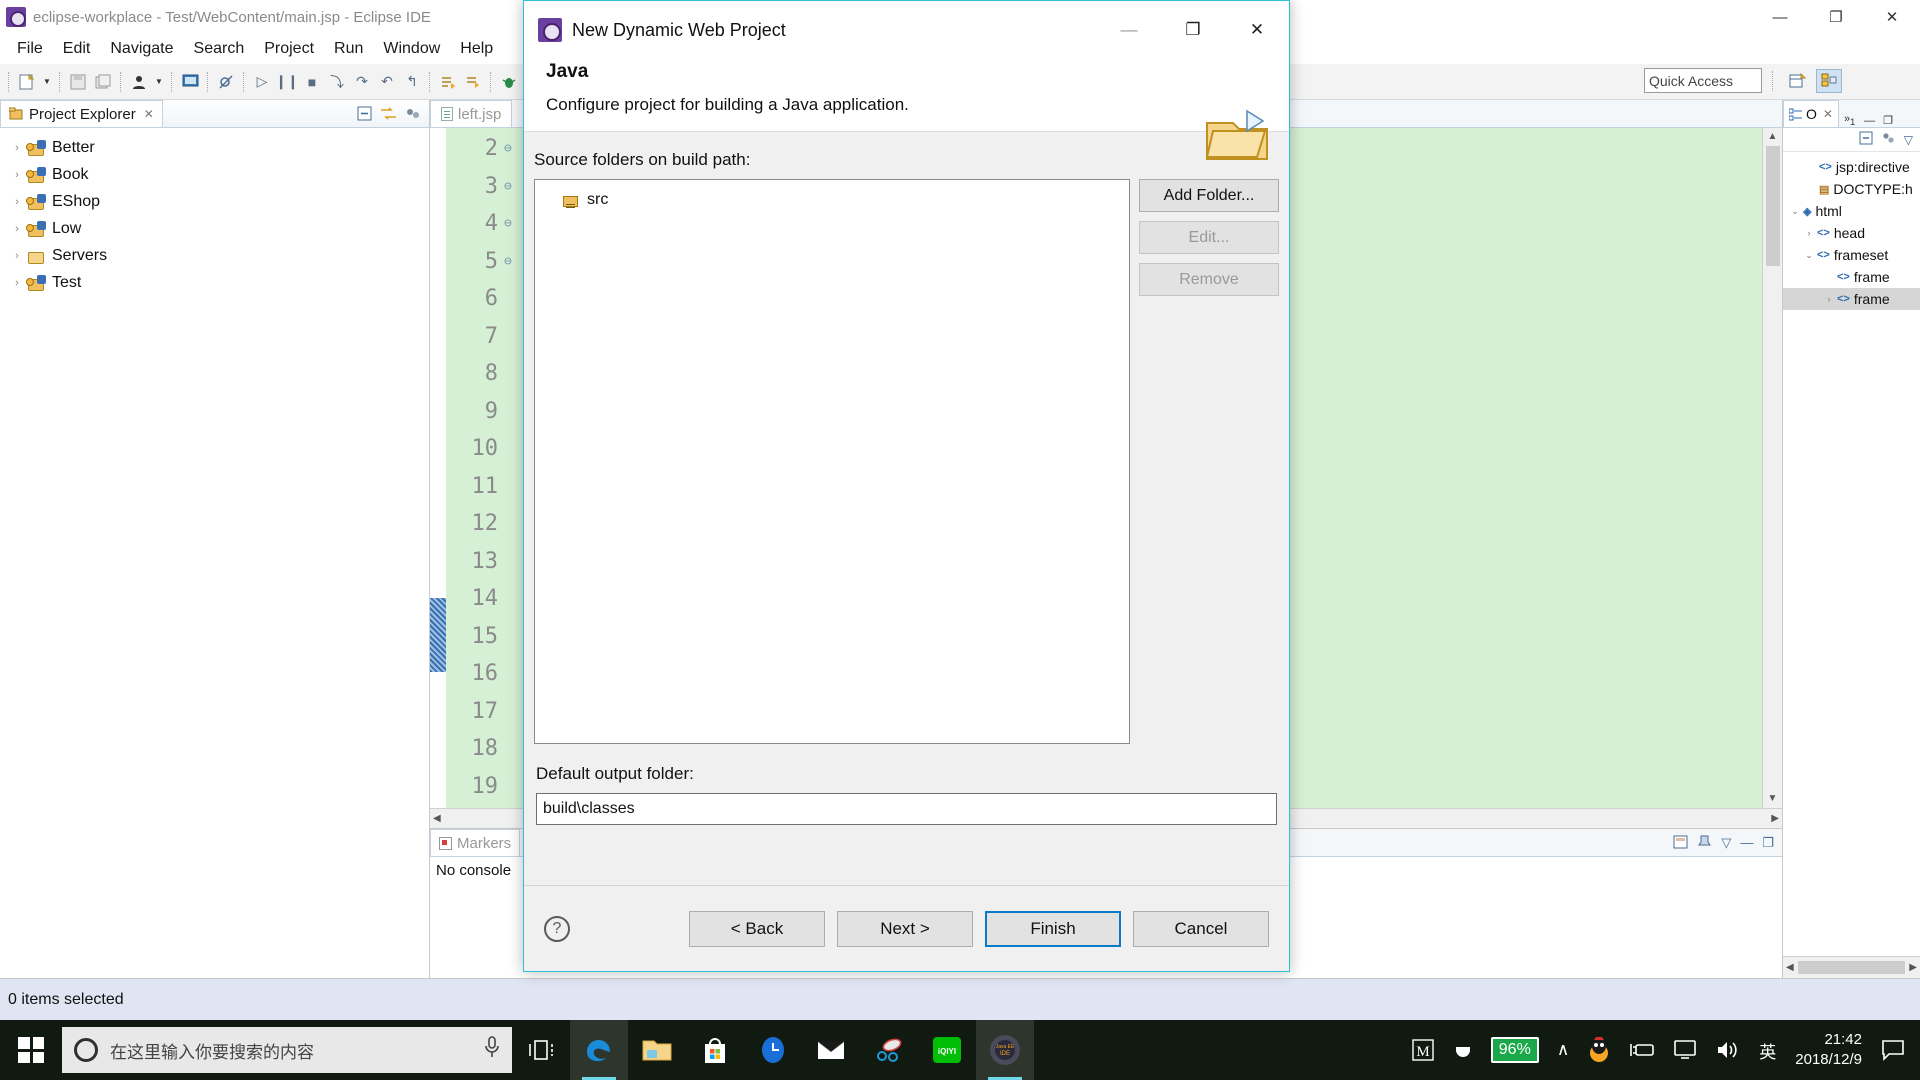  Describe the element at coordinates (287, 82) in the screenshot. I see `suspend-icon: ❙❙` at that location.